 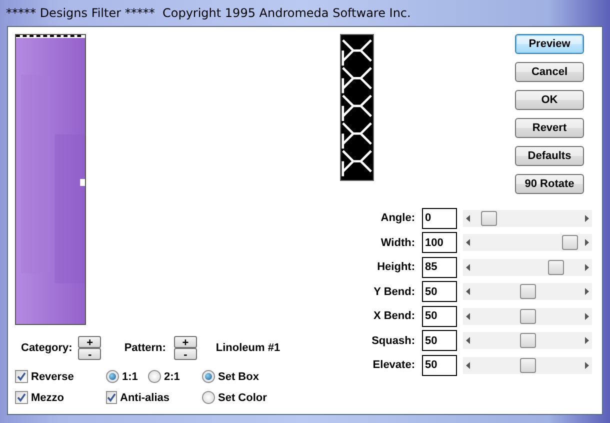 I want to click on dialog-button: Defaults, so click(x=549, y=156).